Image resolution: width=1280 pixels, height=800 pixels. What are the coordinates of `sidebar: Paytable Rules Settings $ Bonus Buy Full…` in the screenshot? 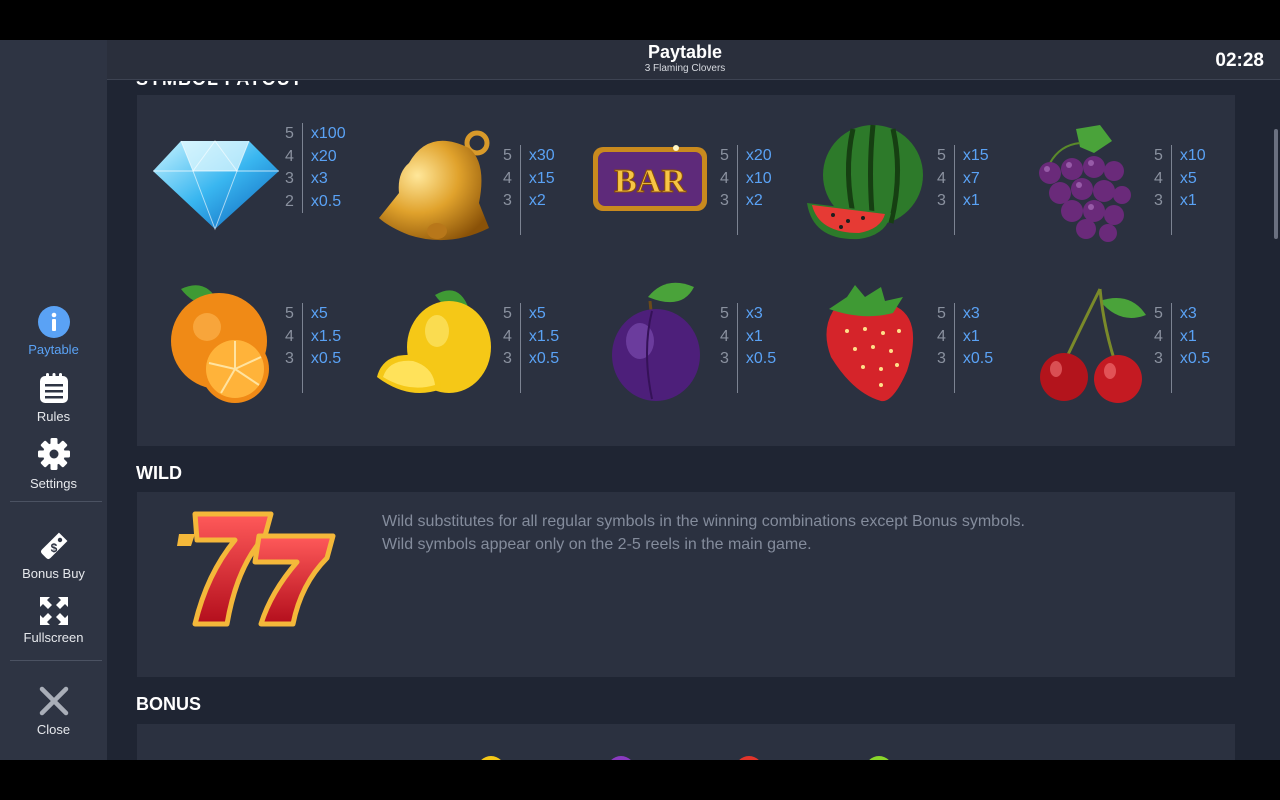 It's located at (53, 400).